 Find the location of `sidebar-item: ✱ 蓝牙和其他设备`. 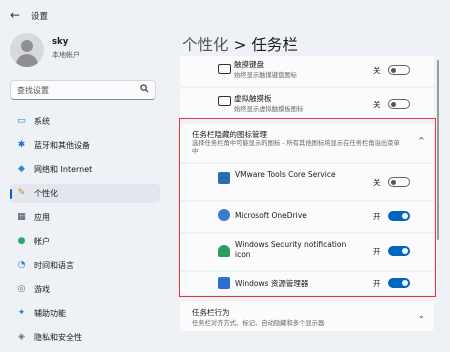

sidebar-item: ✱ 蓝牙和其他设备 is located at coordinates (85, 145).